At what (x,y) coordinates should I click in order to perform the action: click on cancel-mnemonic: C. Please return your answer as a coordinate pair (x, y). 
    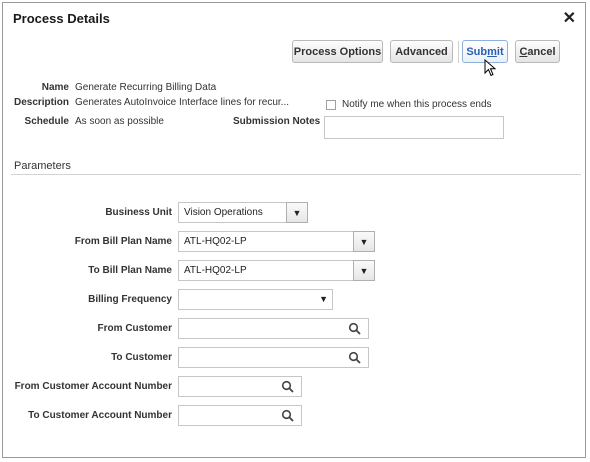
    Looking at the image, I should click on (523, 51).